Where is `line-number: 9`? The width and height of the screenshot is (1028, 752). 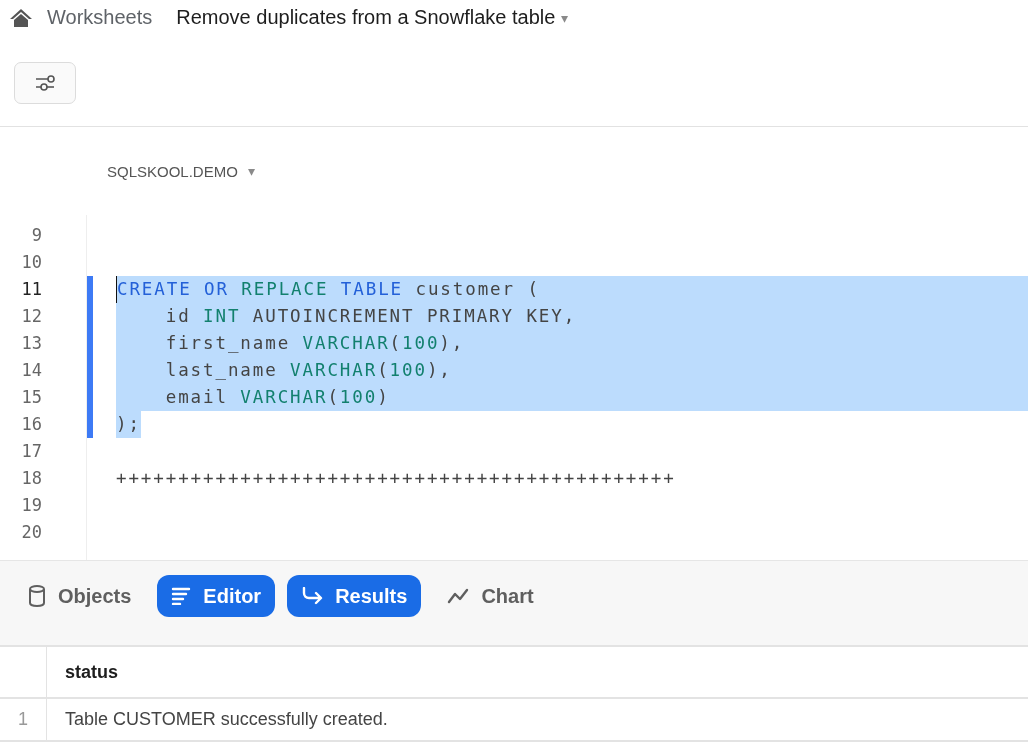 line-number: 9 is located at coordinates (36, 235).